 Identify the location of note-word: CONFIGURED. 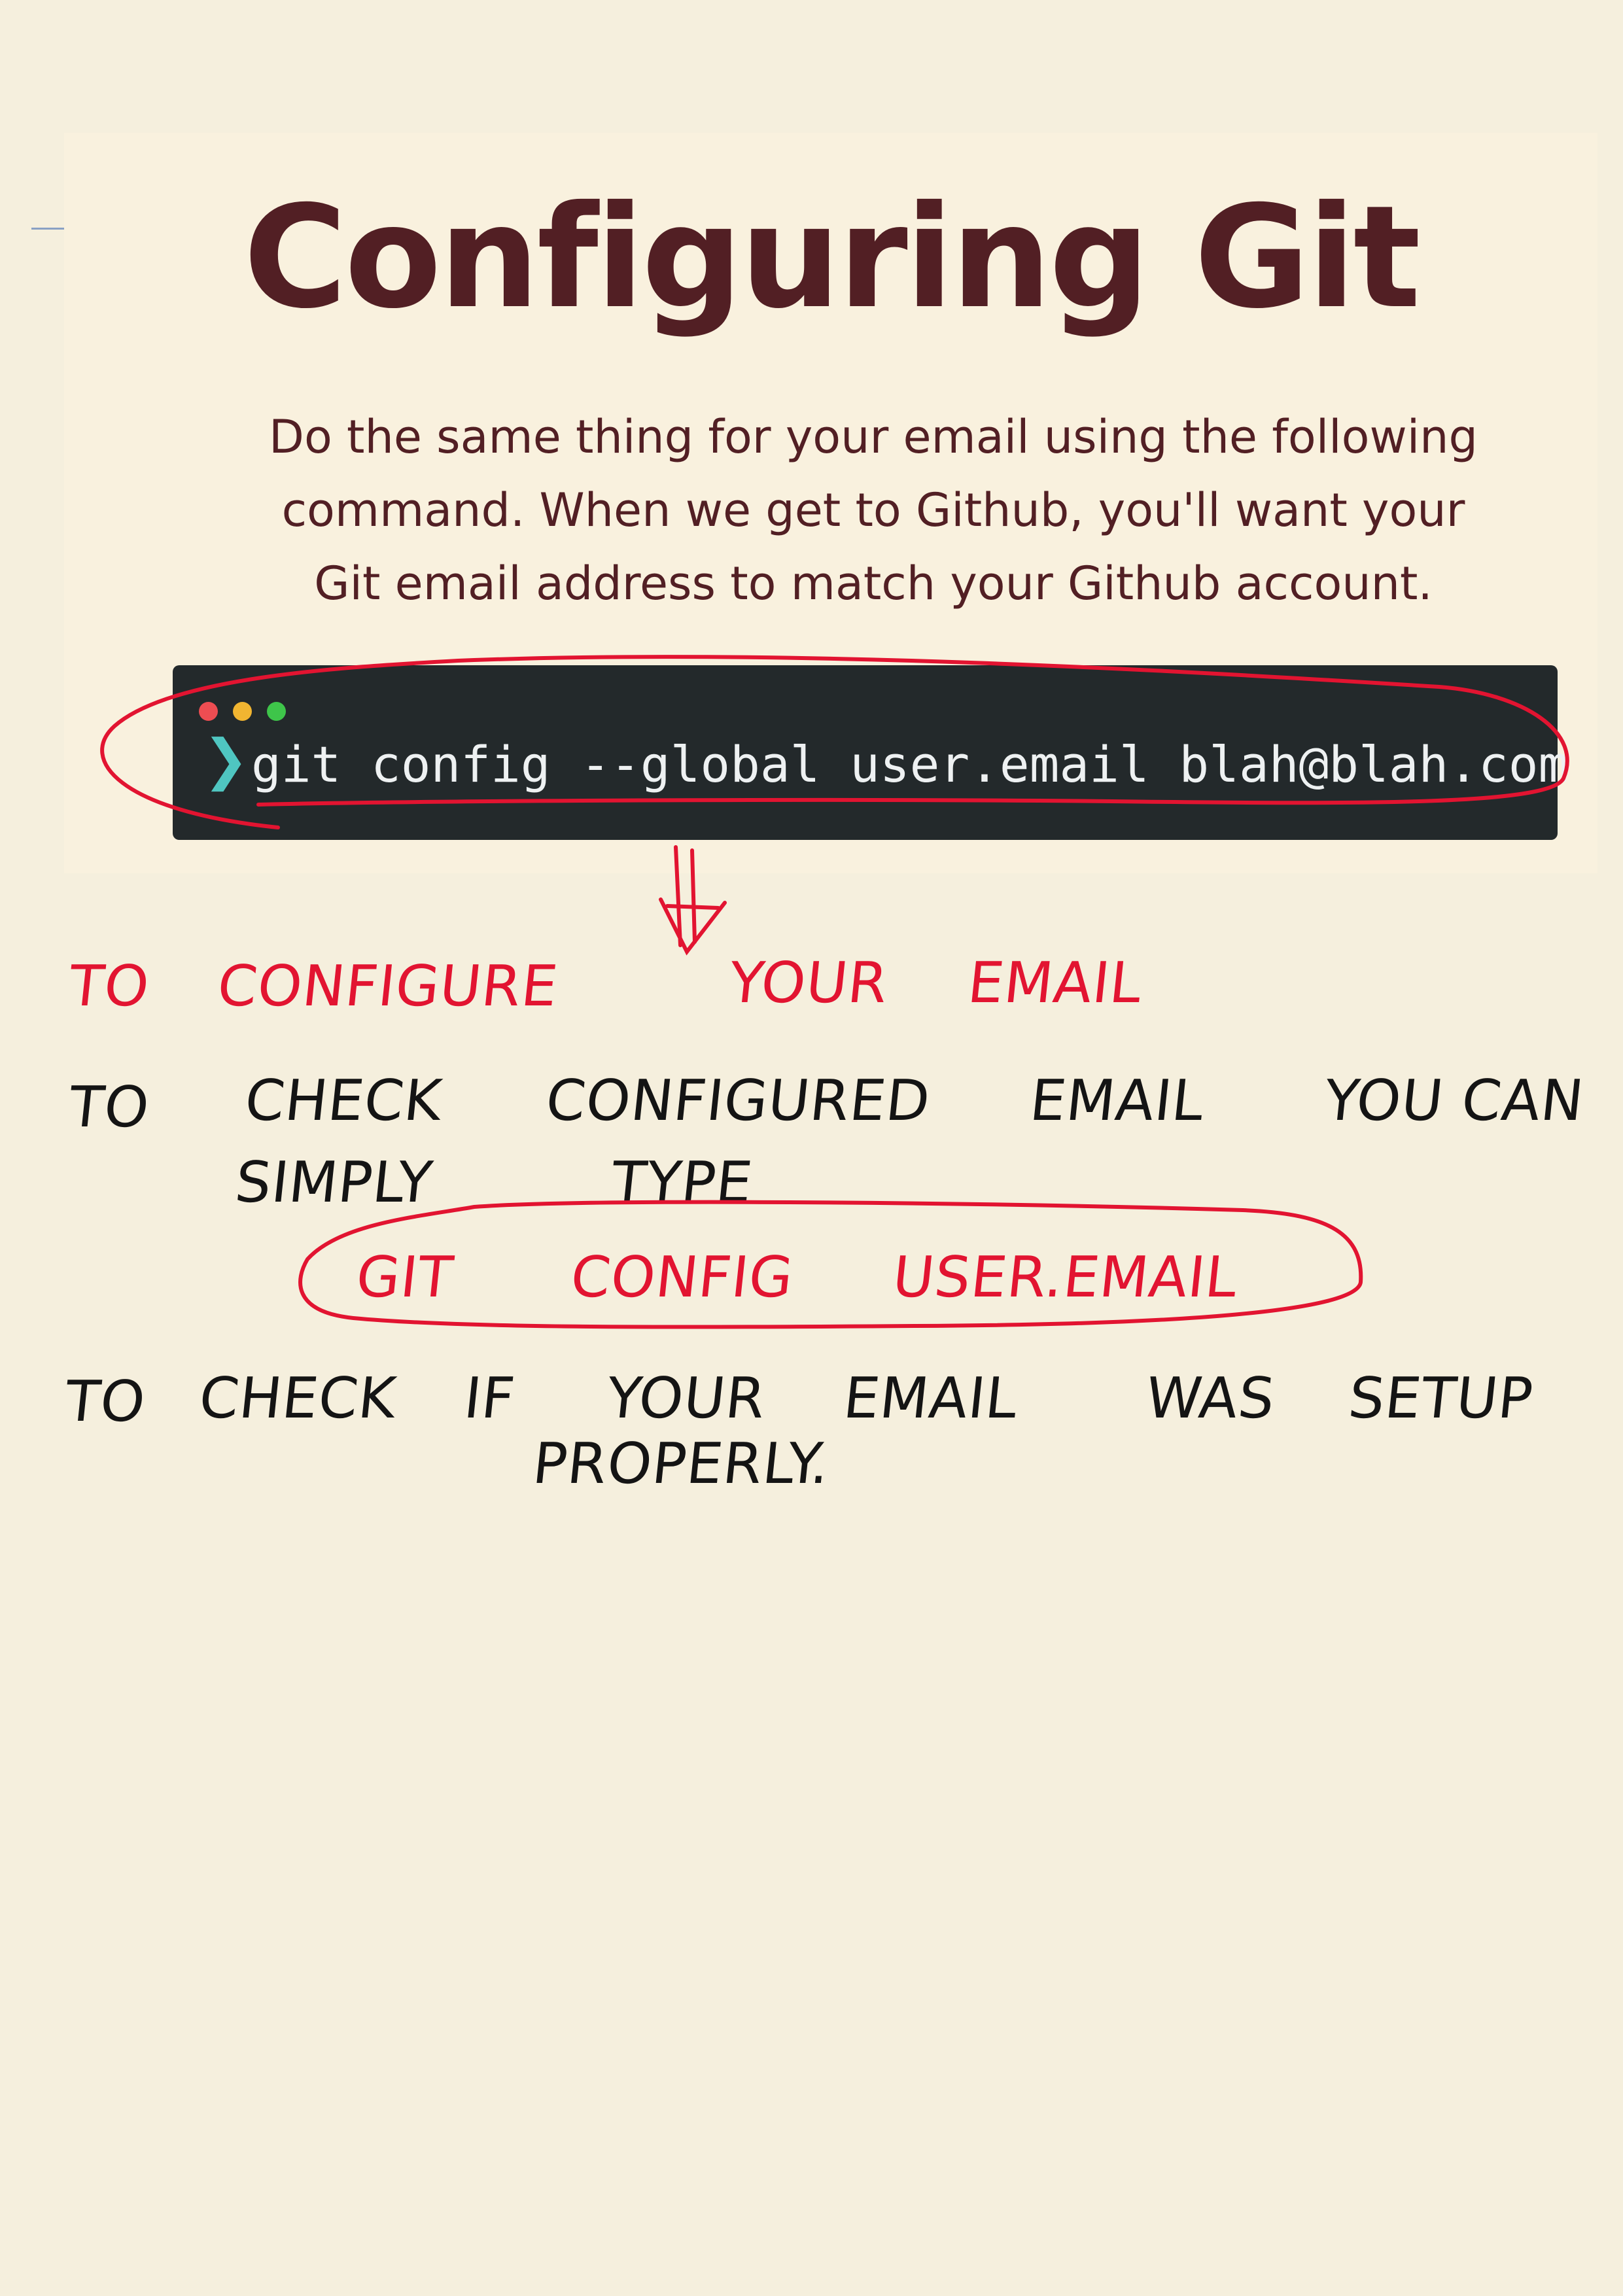
(738, 1101).